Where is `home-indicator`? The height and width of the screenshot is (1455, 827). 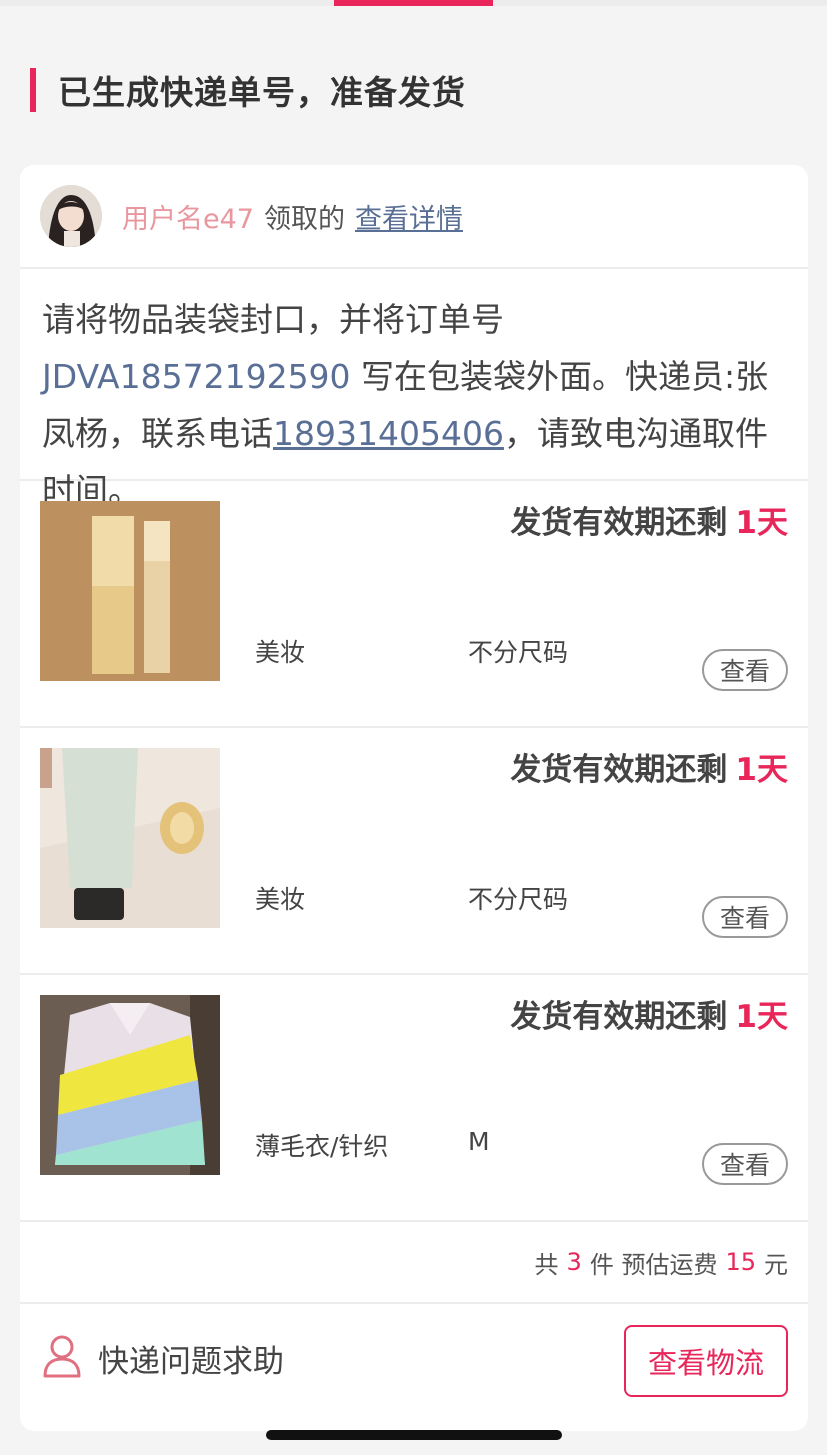 home-indicator is located at coordinates (414, 1435).